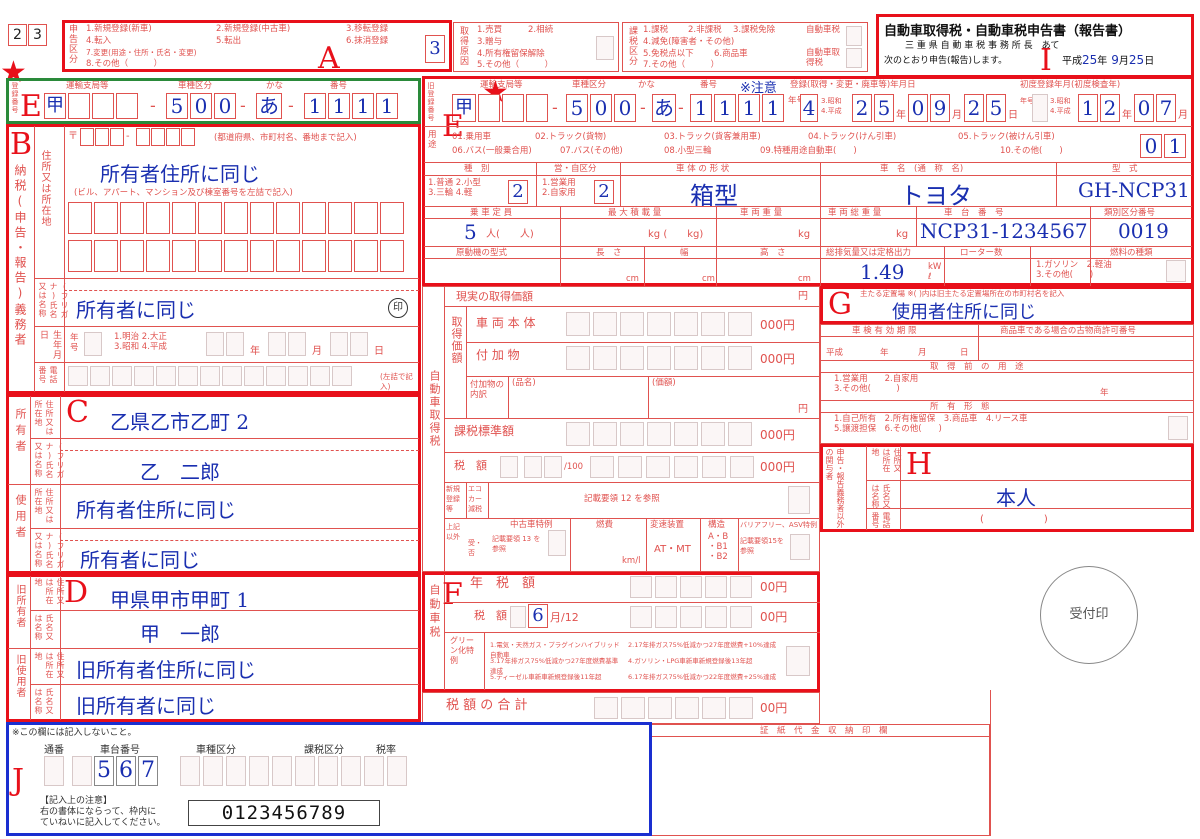 The width and height of the screenshot is (1200, 839). I want to click on usage-option: 08.小型三輪, so click(688, 151).